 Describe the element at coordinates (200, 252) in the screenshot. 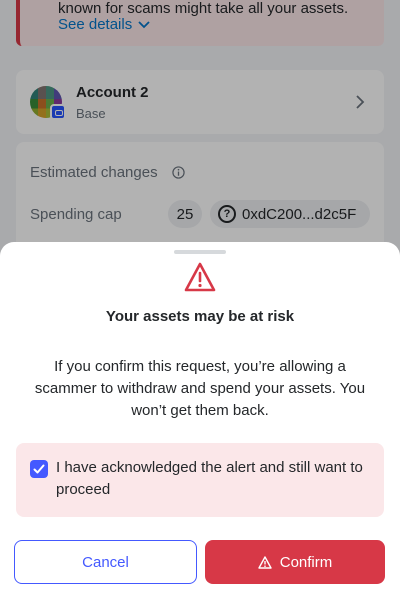

I see `sheet-grabber` at that location.